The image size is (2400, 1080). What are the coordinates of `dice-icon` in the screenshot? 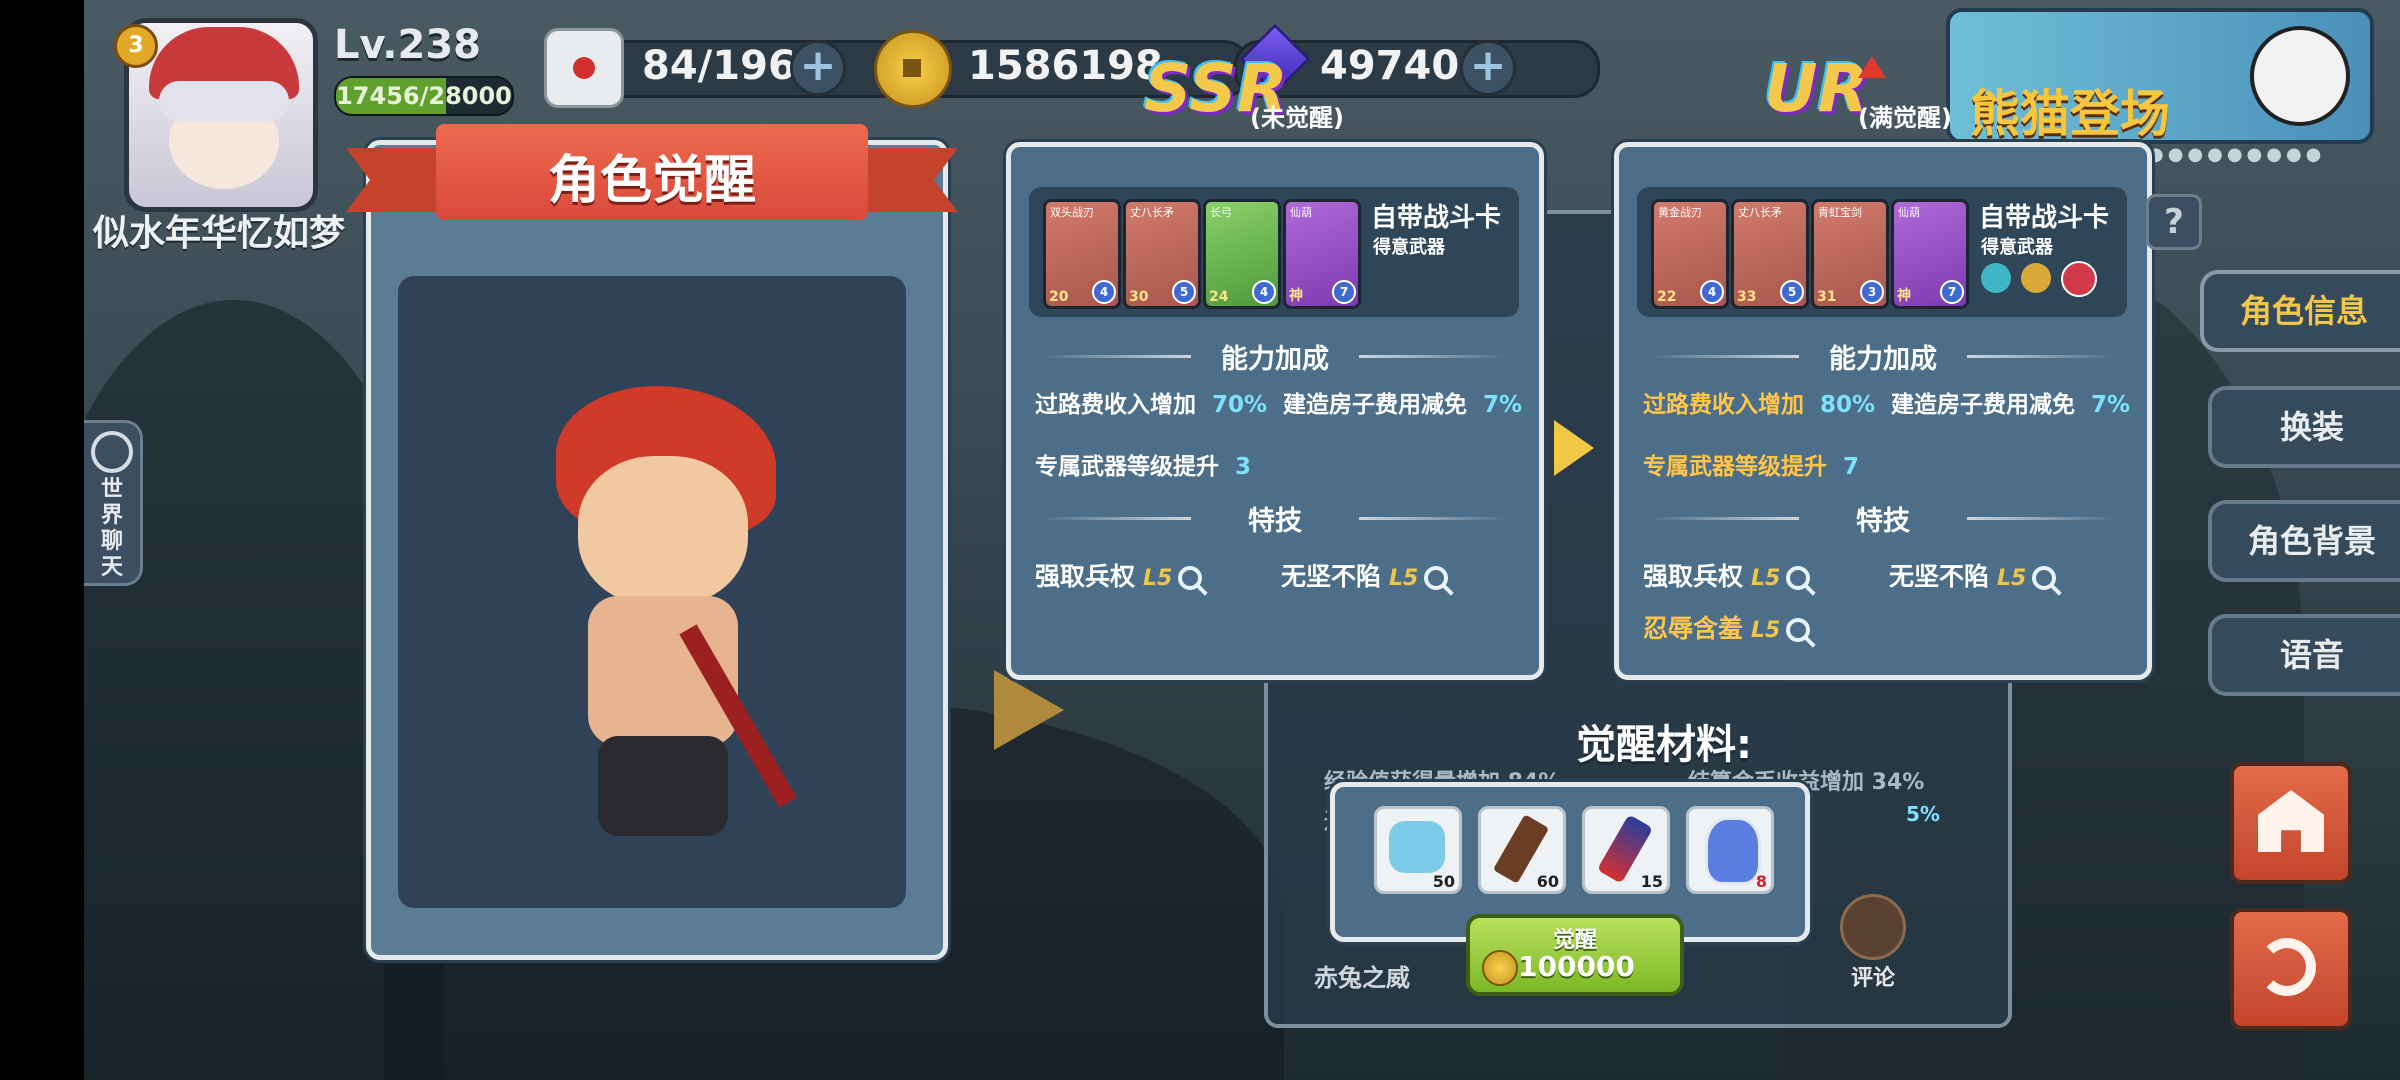 It's located at (584, 68).